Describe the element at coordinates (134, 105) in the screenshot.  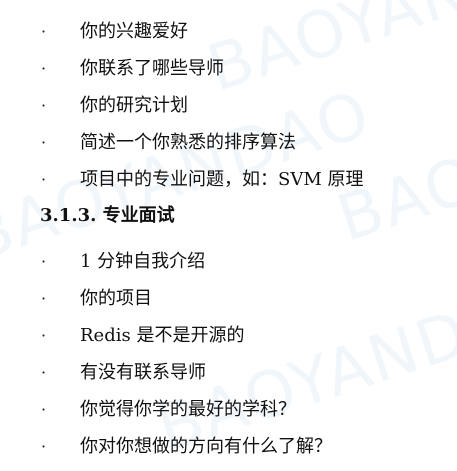
I see `list-item-text: 你的研究计划` at that location.